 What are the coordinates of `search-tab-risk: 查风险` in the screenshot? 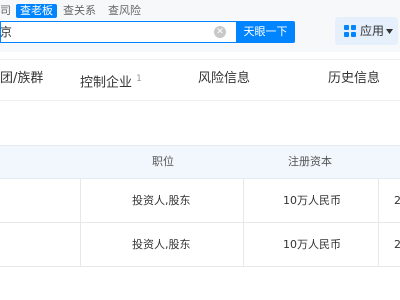 It's located at (124, 11).